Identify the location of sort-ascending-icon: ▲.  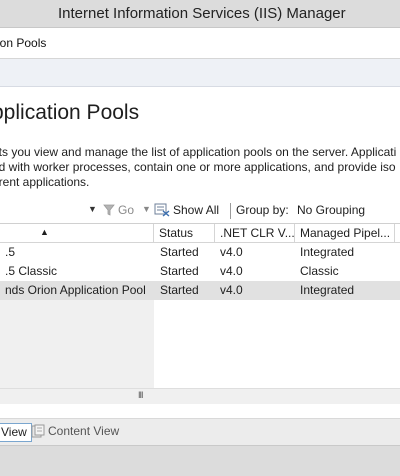
(44, 232).